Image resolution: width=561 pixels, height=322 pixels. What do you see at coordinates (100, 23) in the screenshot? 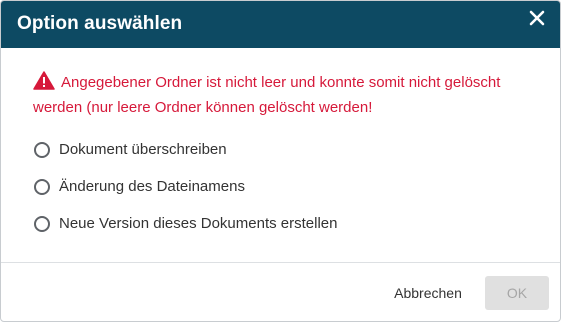
I see `dialog-title: Option auswählen` at bounding box center [100, 23].